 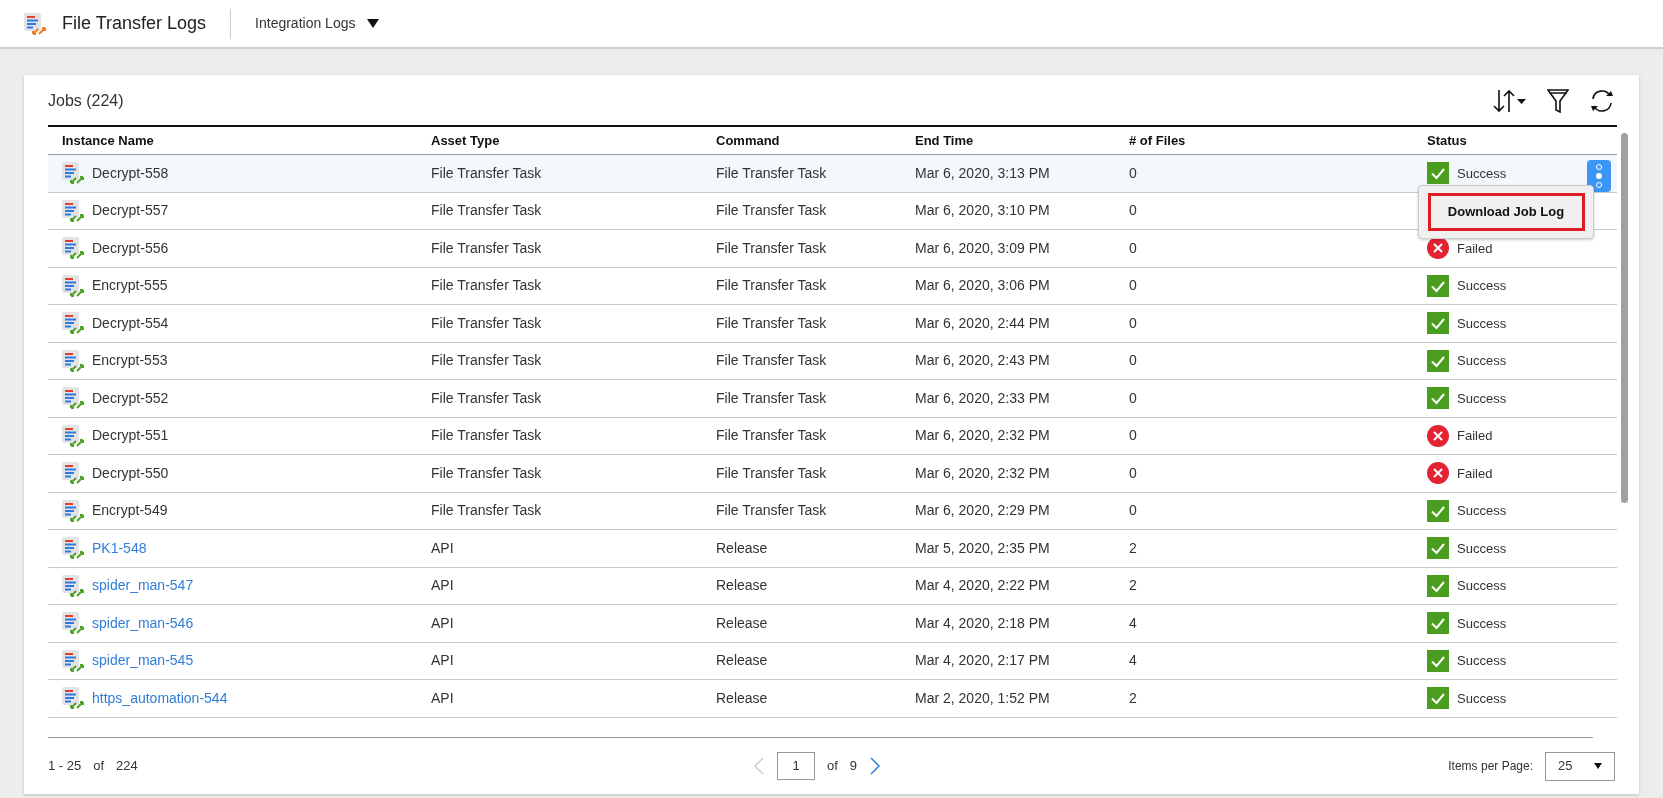 I want to click on column-header: Instance Name, so click(x=108, y=140).